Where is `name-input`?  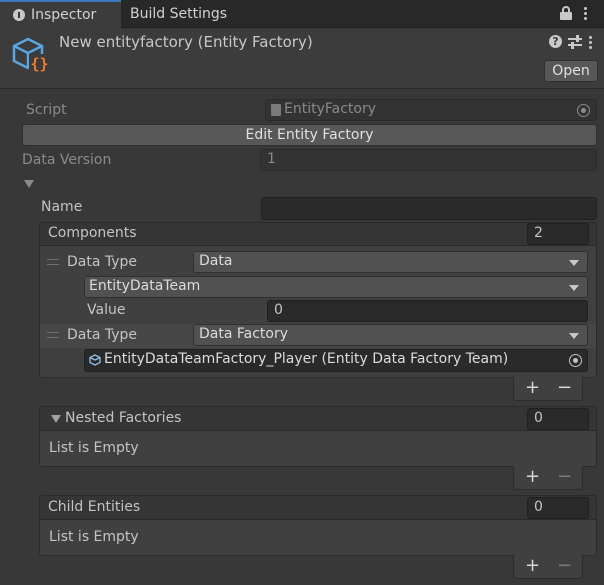 name-input is located at coordinates (429, 208).